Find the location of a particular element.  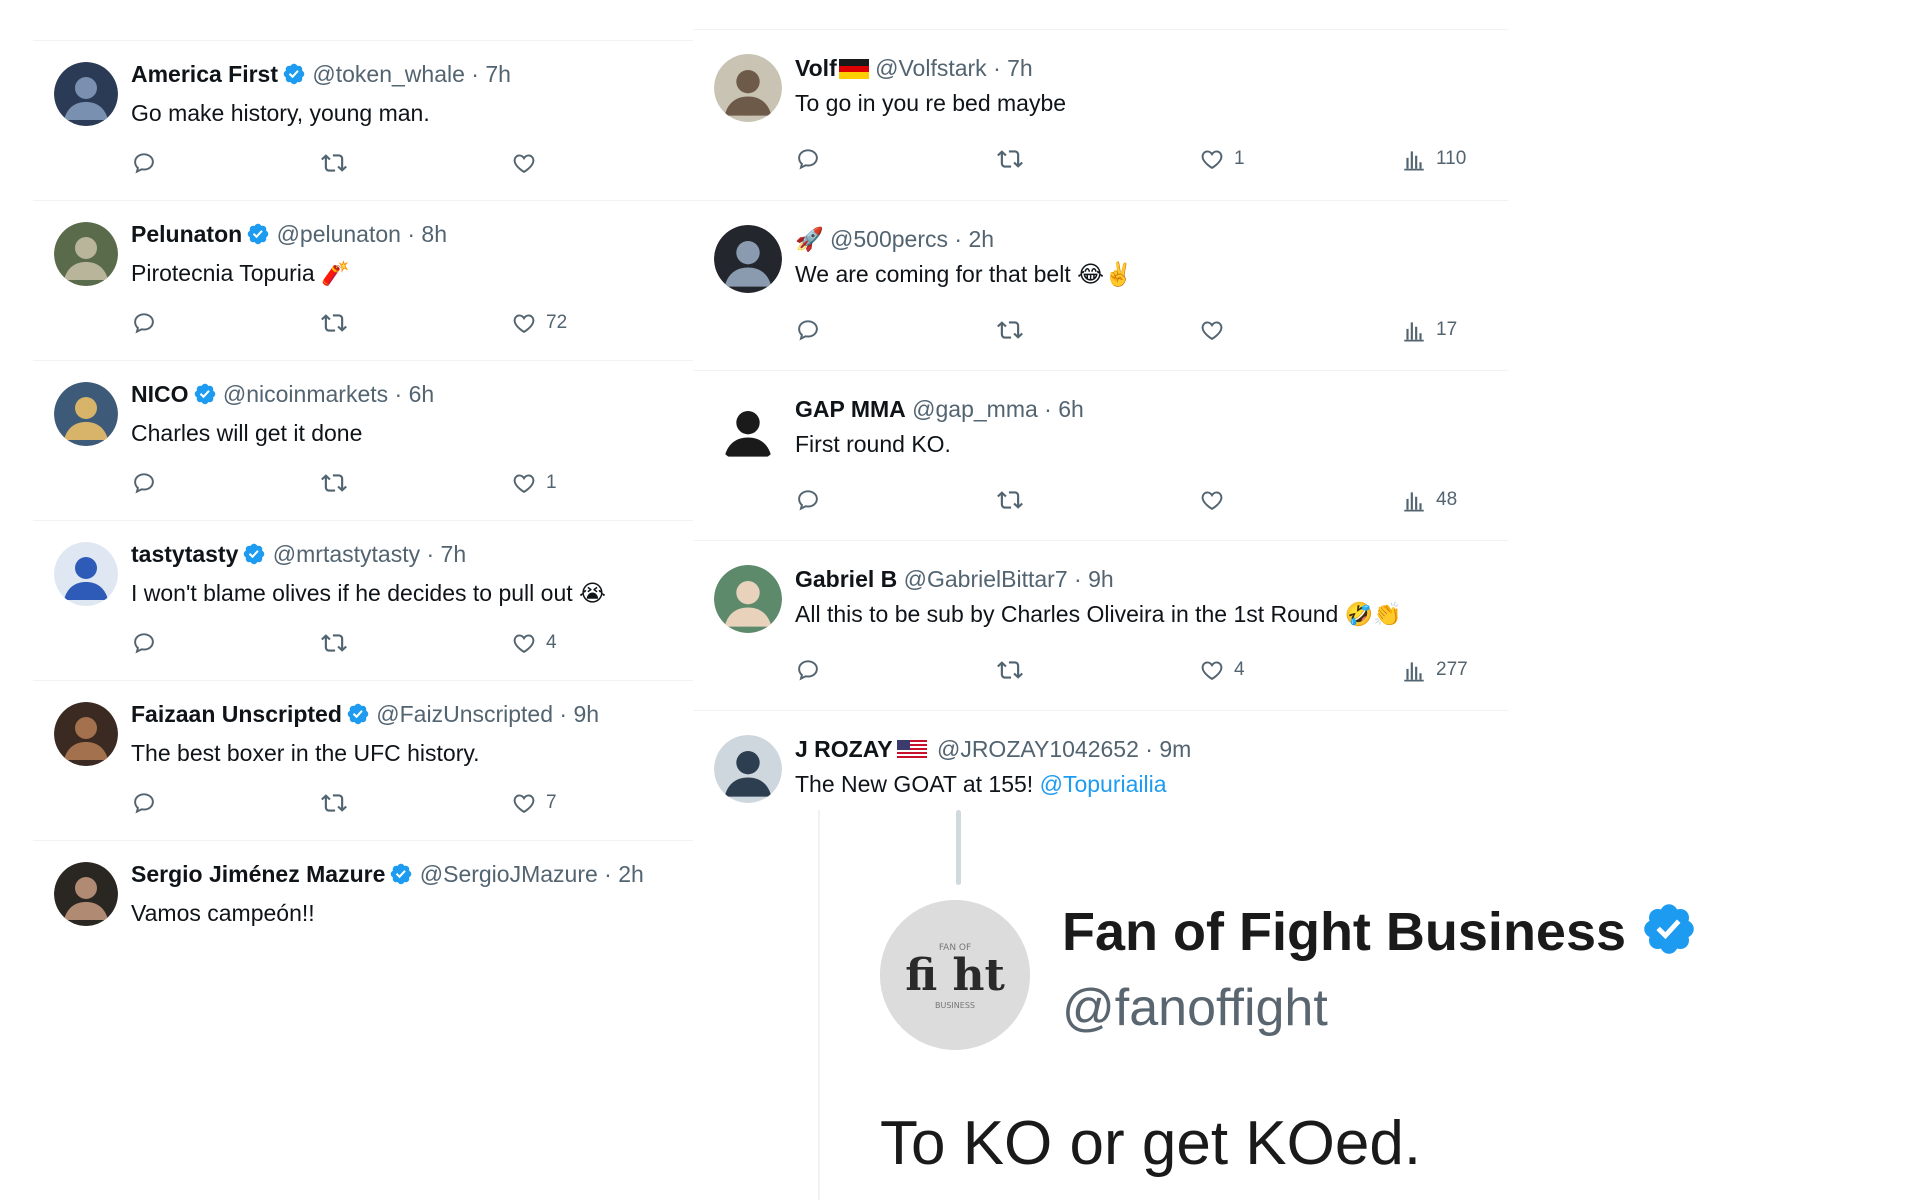

author-handle: @mrtastytasty is located at coordinates (346, 554).